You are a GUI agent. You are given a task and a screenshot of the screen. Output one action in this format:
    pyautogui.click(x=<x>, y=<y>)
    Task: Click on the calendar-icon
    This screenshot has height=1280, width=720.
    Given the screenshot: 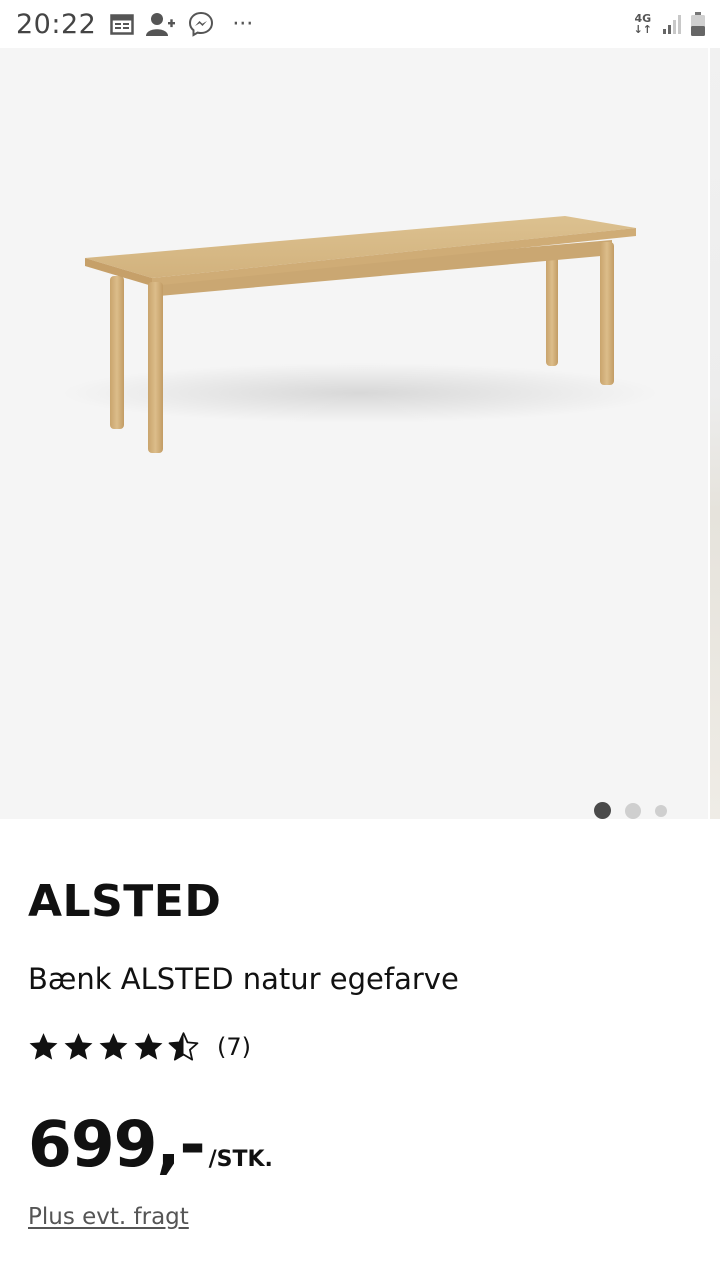 What is the action you would take?
    pyautogui.click(x=122, y=24)
    